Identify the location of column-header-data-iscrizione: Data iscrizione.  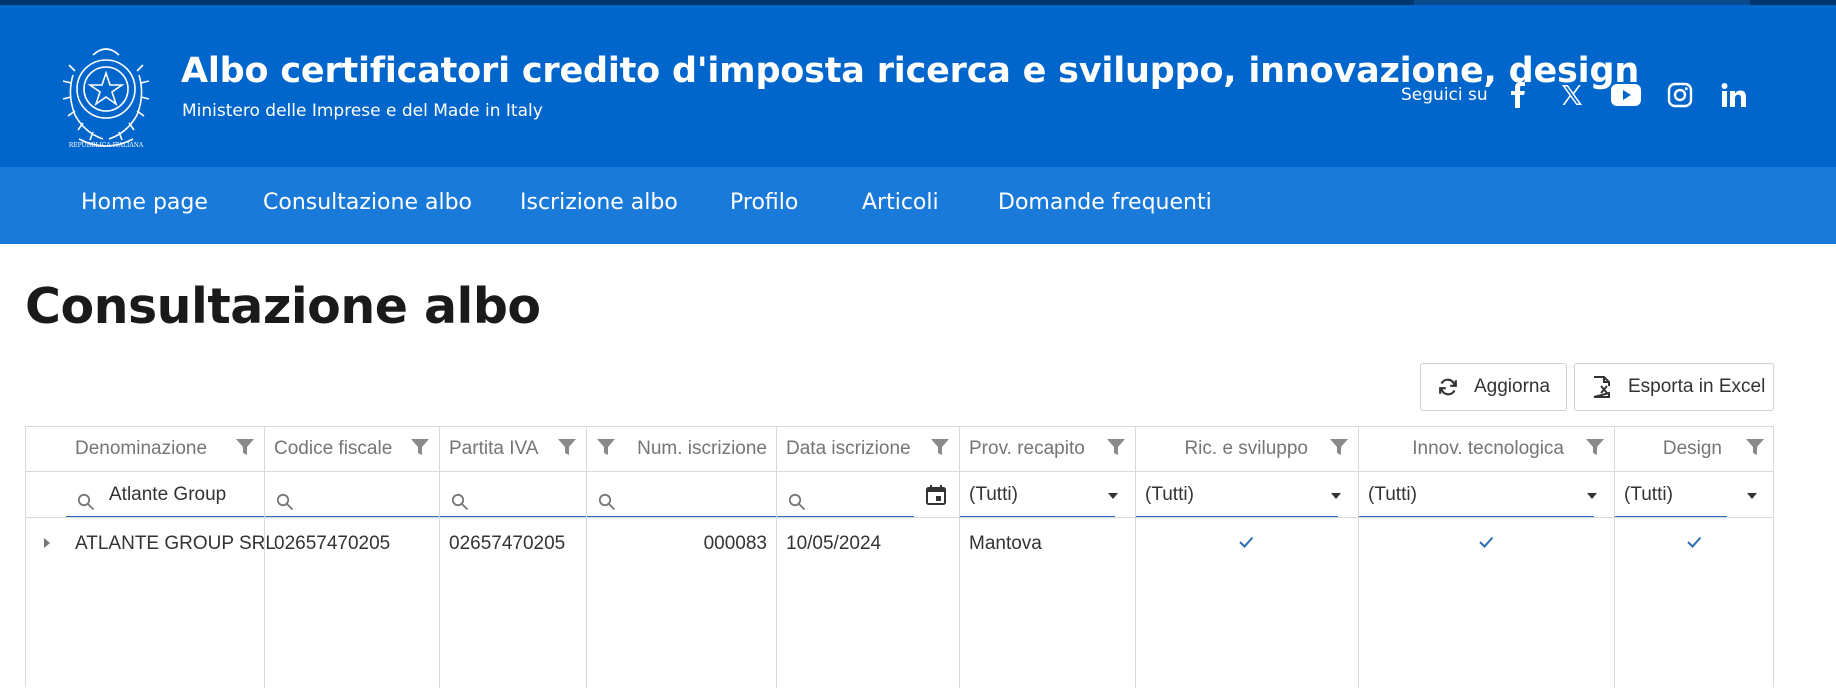
(848, 449).